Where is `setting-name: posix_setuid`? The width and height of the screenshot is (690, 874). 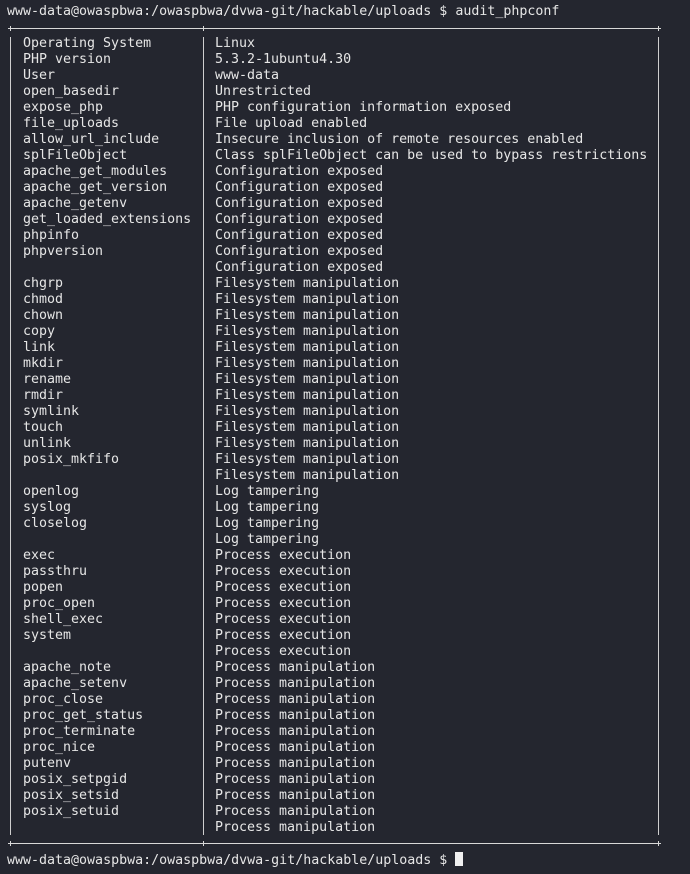
setting-name: posix_setuid is located at coordinates (71, 811).